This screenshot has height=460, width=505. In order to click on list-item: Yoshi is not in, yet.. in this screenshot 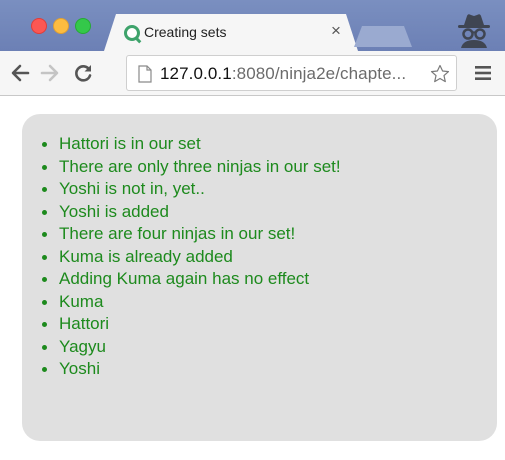, I will do `click(190, 189)`.